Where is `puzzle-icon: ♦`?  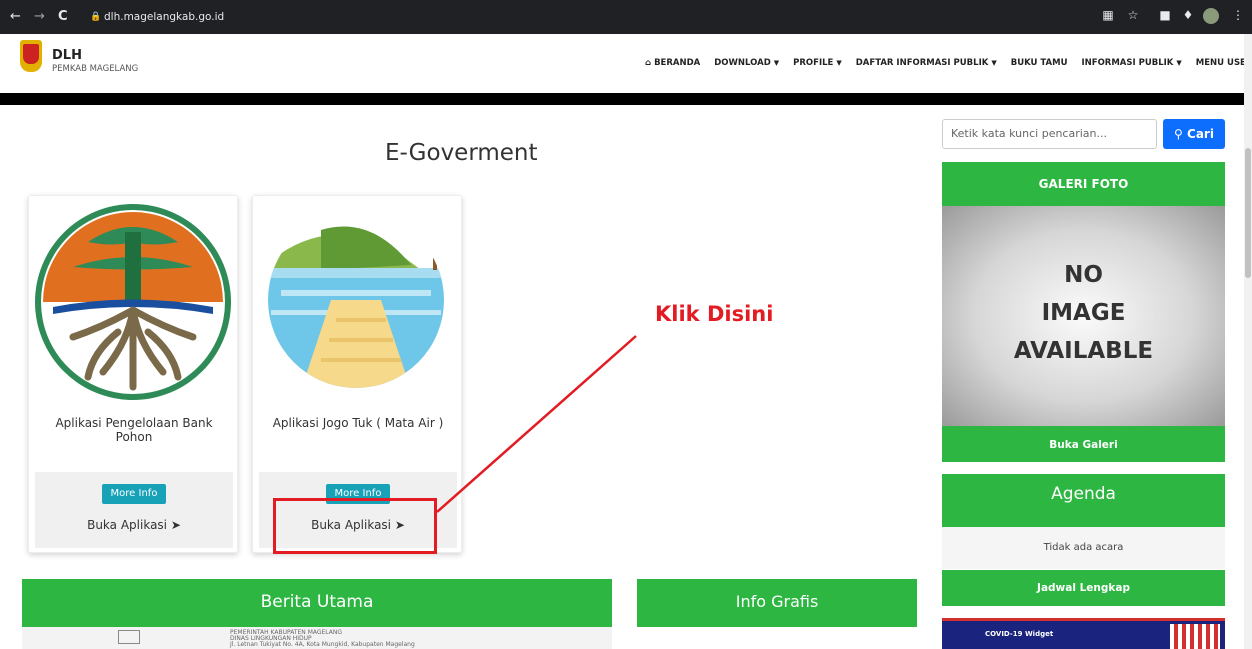 puzzle-icon: ♦ is located at coordinates (1188, 16).